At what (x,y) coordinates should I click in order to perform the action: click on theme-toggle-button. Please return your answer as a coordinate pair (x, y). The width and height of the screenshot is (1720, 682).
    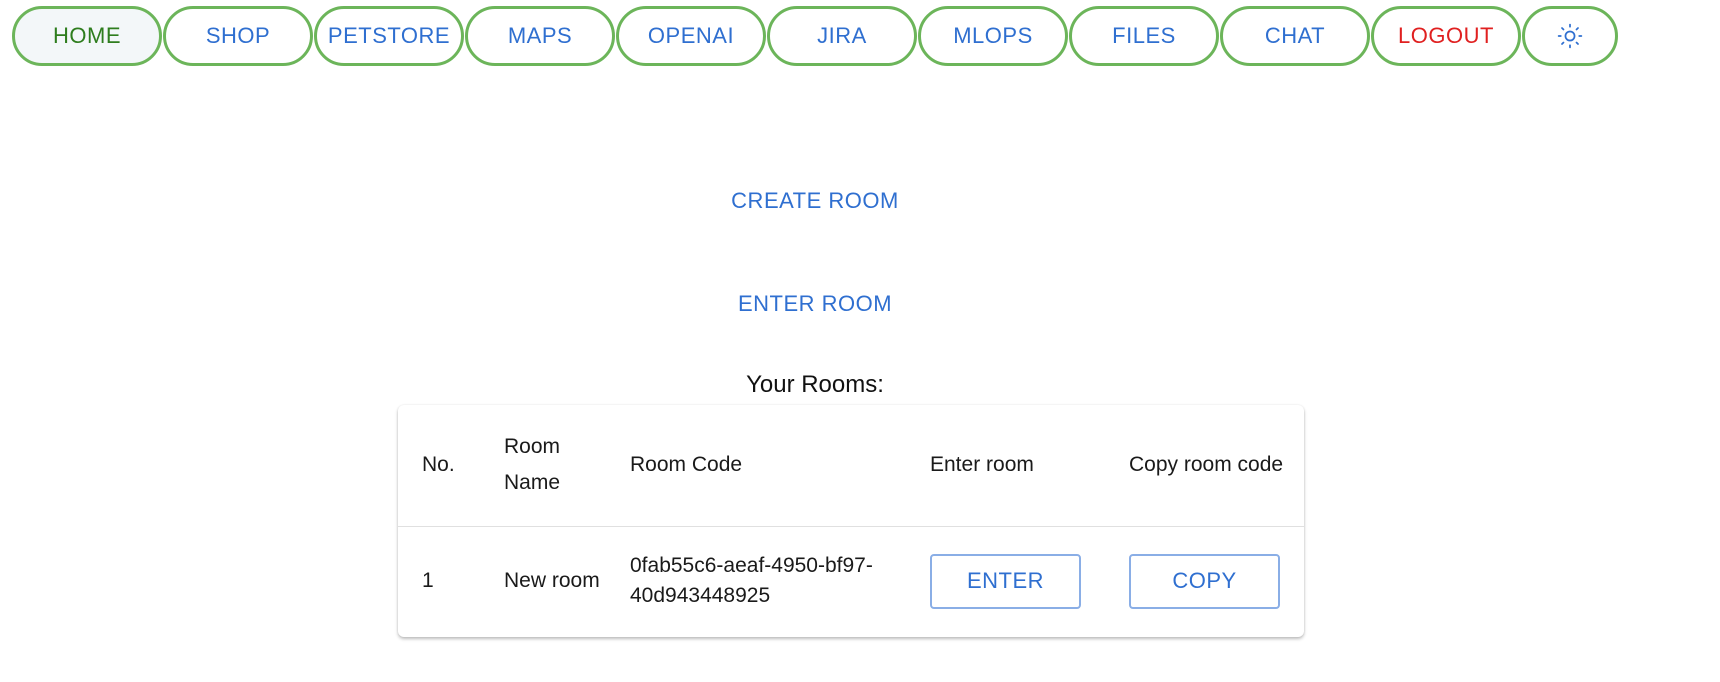
    Looking at the image, I should click on (1570, 36).